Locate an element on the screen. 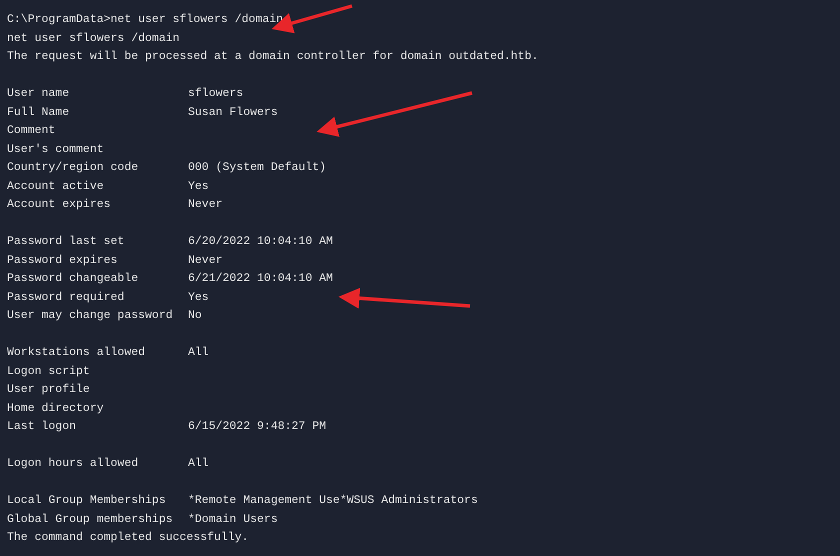 This screenshot has height=556, width=840. field-label: Logon script is located at coordinates (49, 372).